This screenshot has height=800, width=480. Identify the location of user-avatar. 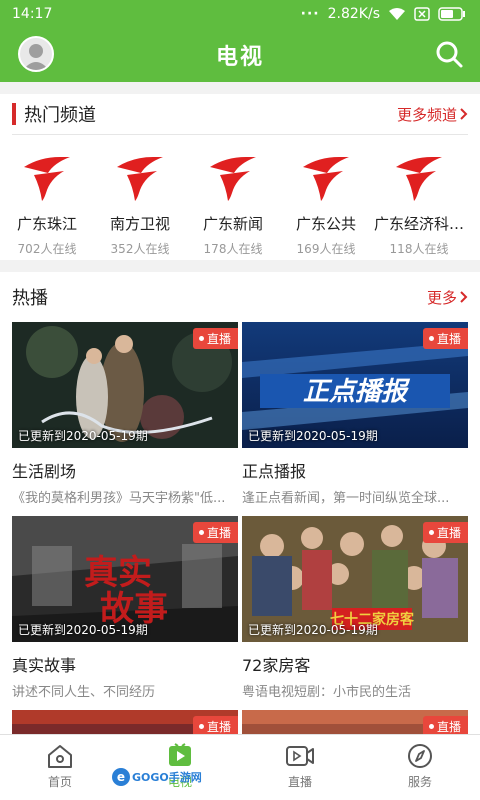
(36, 54).